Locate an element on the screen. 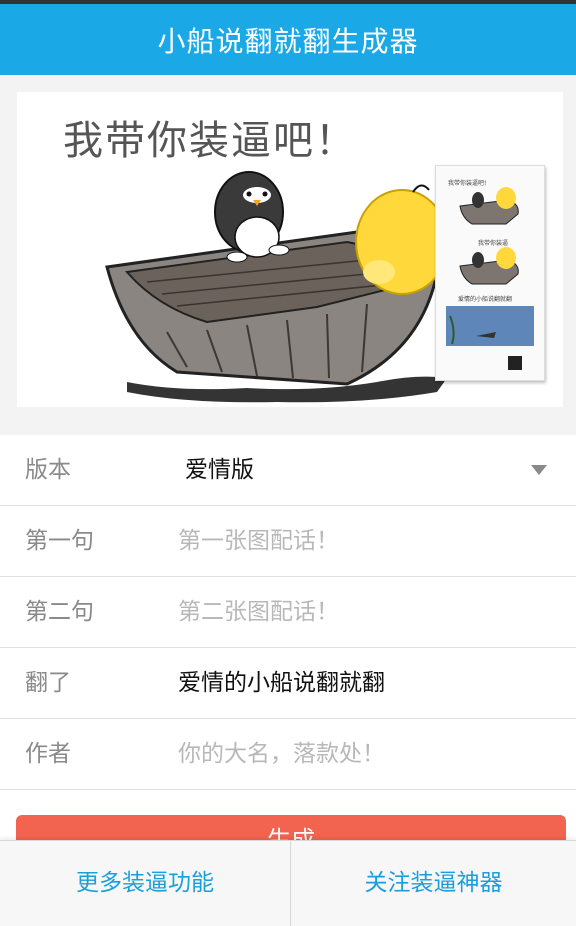  chevron-down-icon is located at coordinates (539, 470).